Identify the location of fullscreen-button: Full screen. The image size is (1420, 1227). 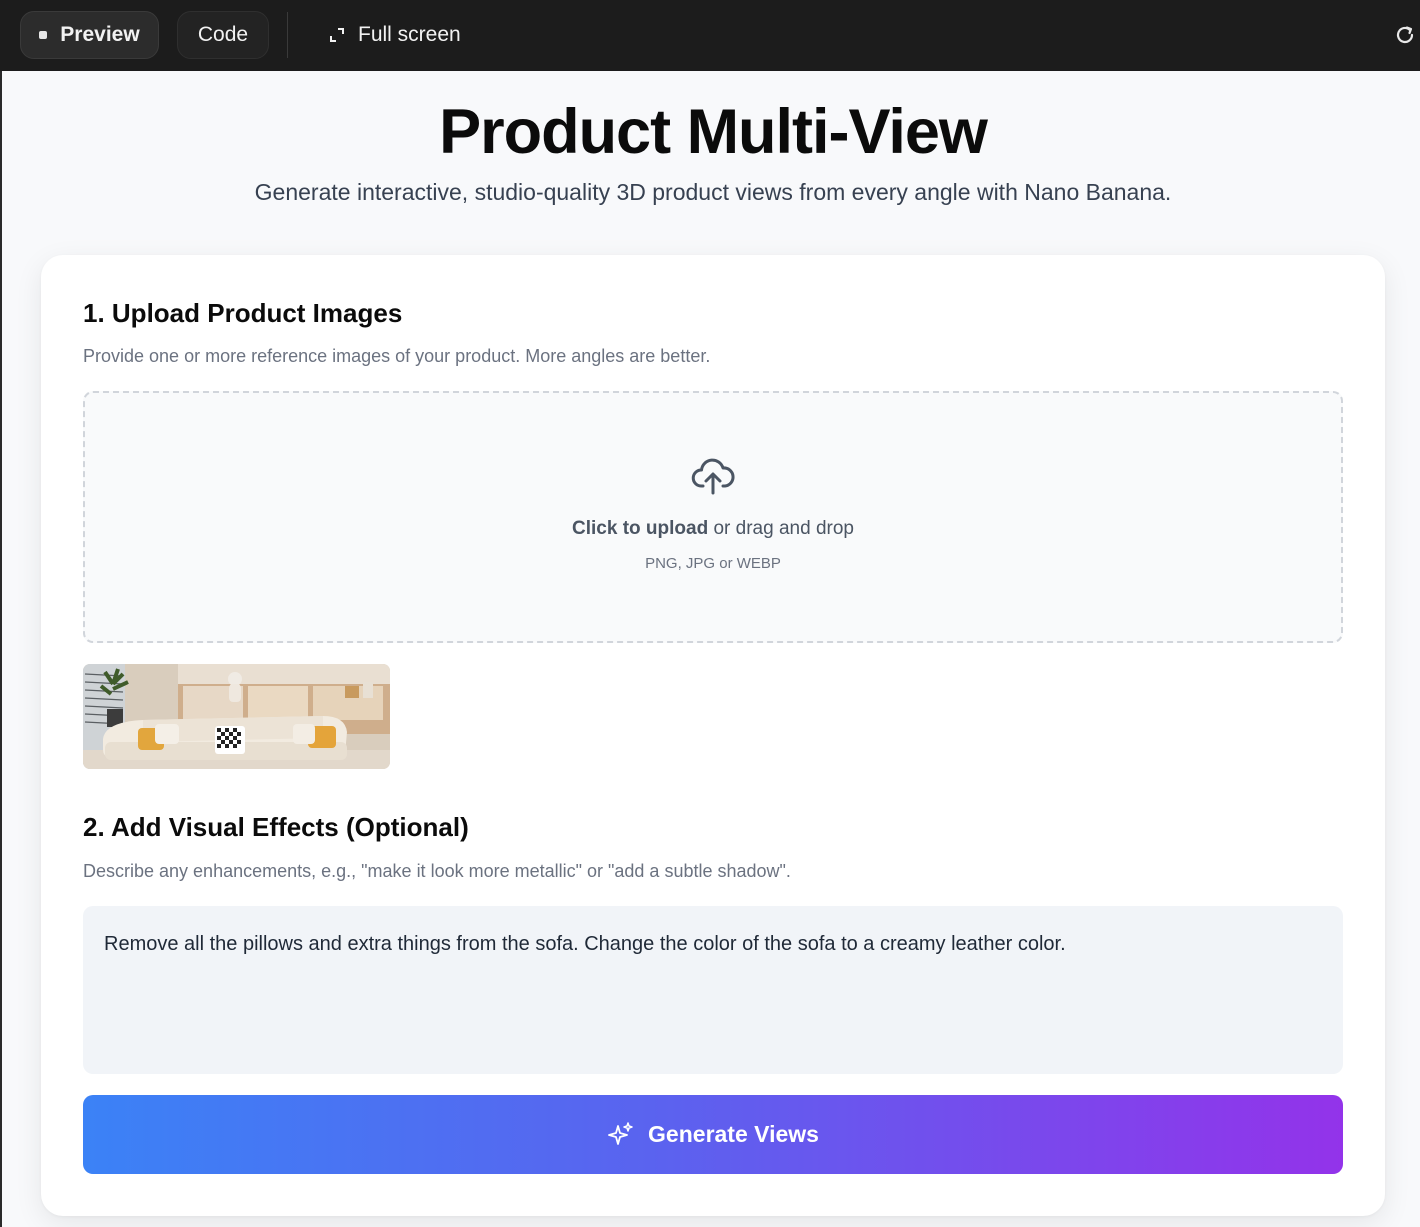
(394, 35).